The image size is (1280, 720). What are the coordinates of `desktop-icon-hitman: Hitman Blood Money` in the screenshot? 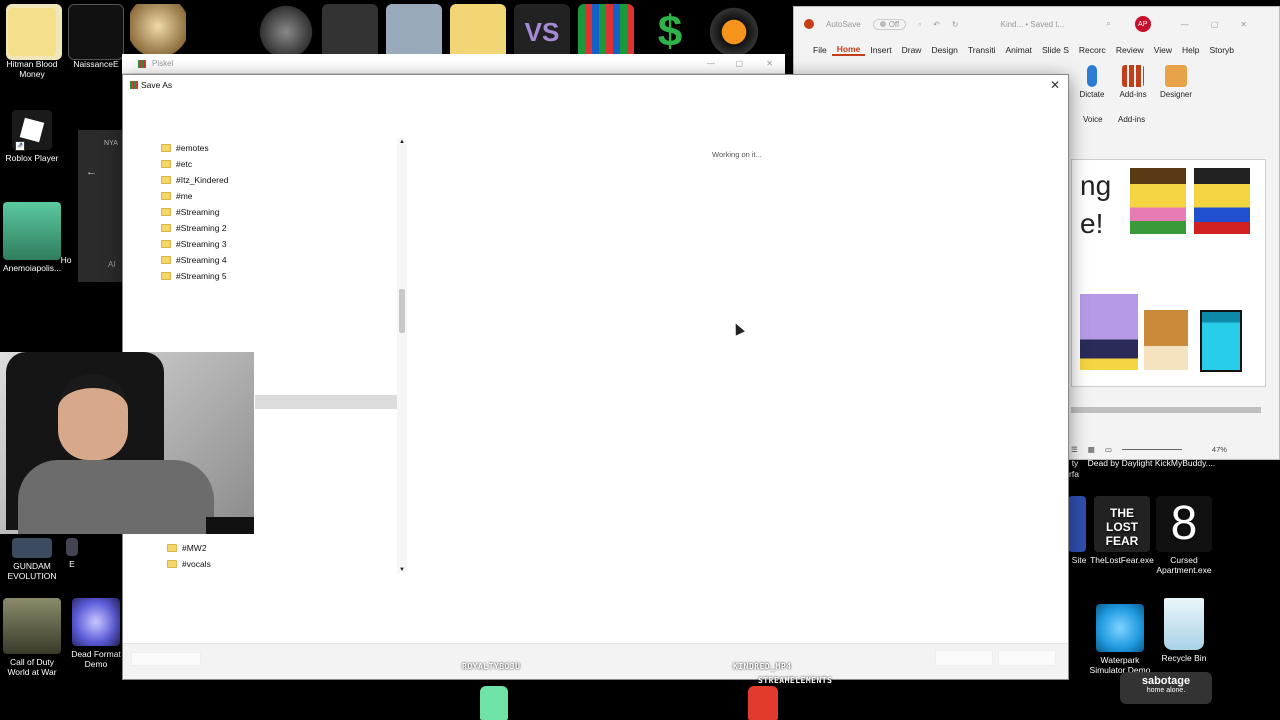 It's located at (32, 43).